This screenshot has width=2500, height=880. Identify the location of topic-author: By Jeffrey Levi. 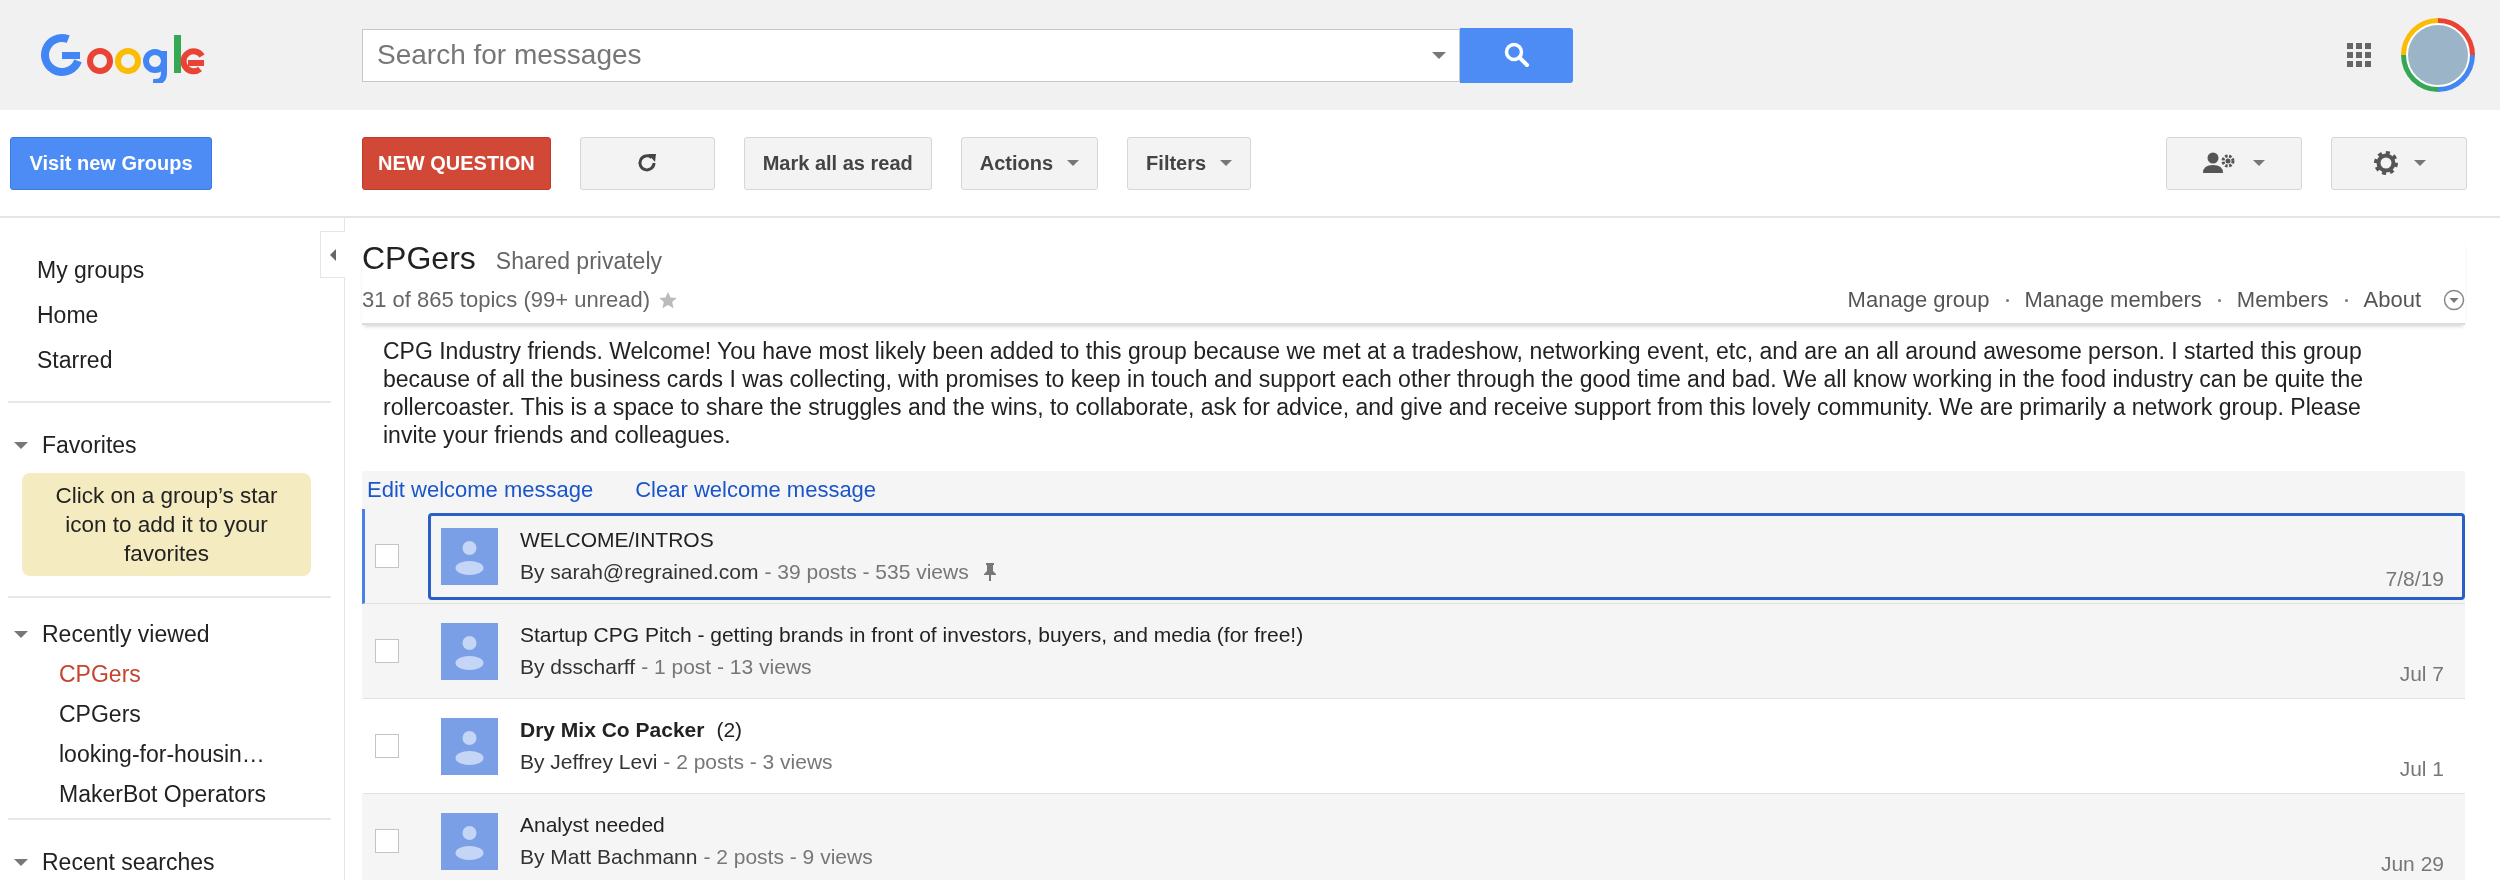
(589, 762).